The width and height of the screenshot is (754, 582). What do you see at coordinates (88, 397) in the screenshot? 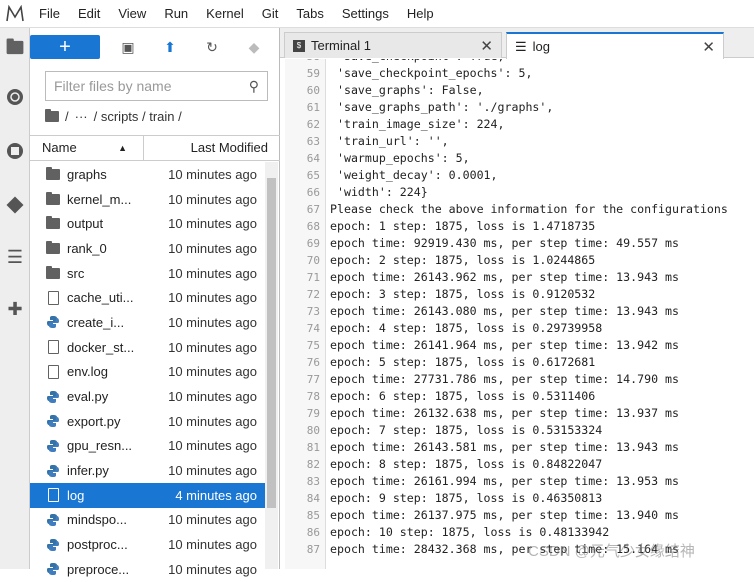
I see `file-name: eval.py` at bounding box center [88, 397].